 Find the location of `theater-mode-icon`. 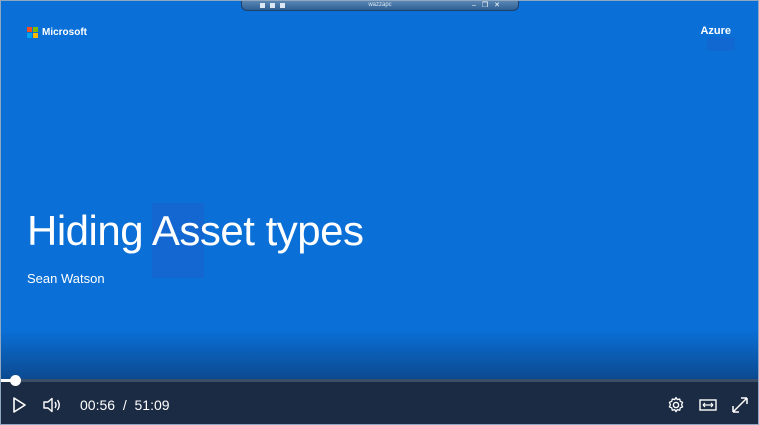

theater-mode-icon is located at coordinates (708, 405).